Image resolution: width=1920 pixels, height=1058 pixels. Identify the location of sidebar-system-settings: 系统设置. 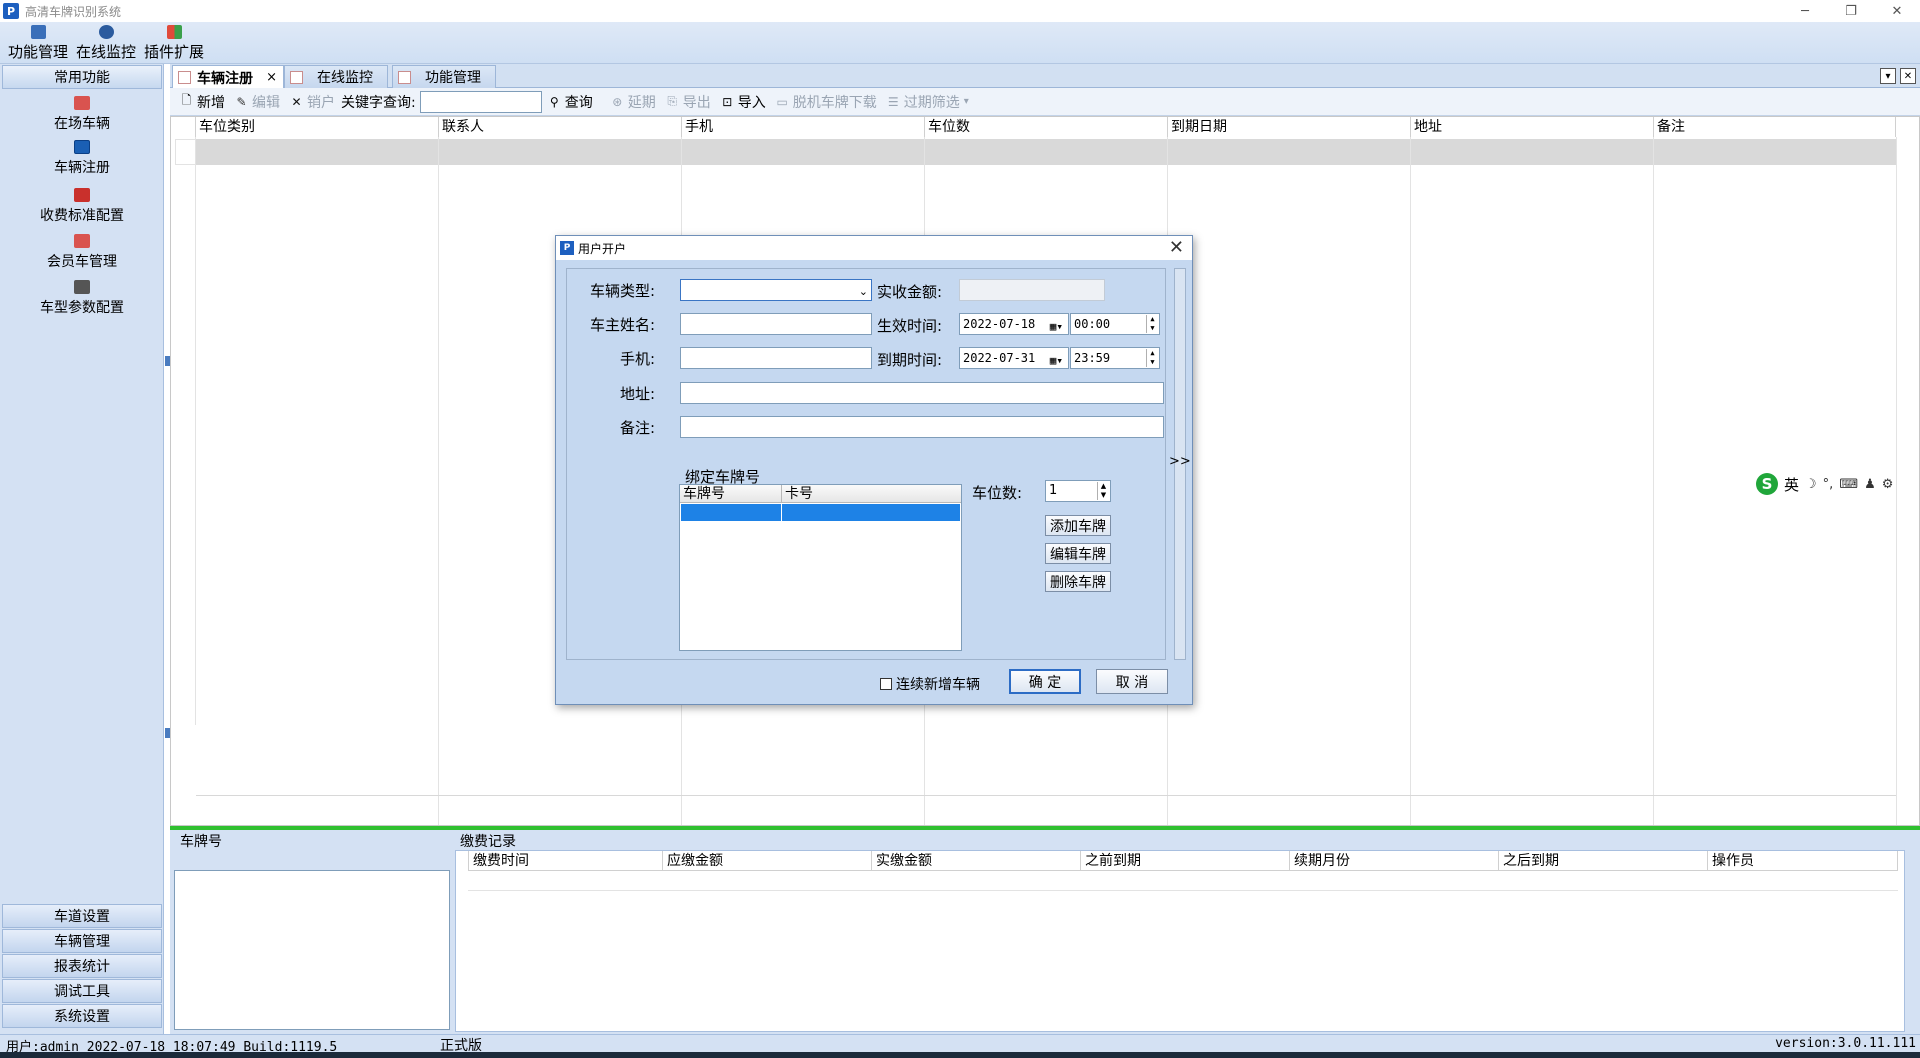
(82, 1016).